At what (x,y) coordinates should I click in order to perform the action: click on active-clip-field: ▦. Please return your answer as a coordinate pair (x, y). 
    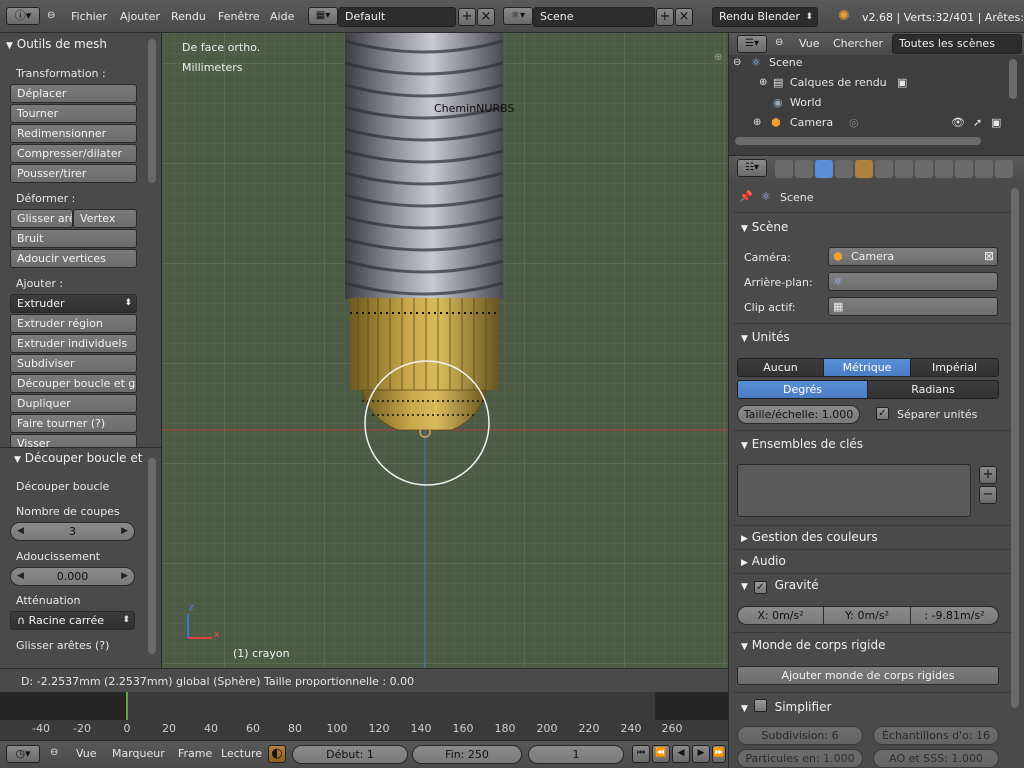
    Looking at the image, I should click on (913, 306).